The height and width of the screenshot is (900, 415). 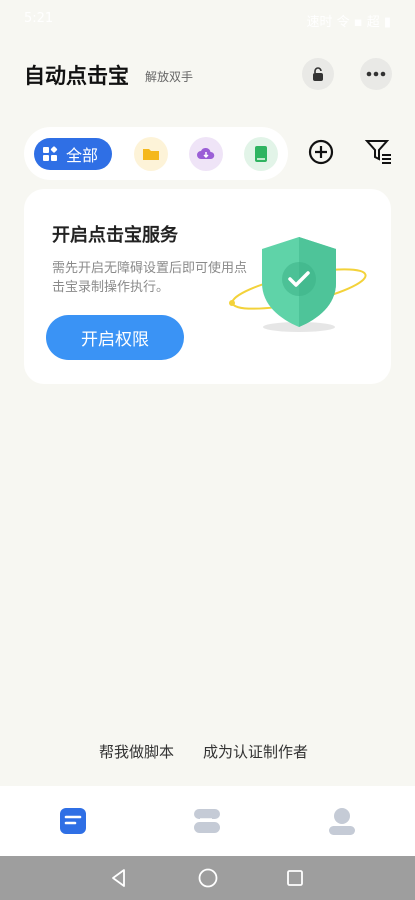 What do you see at coordinates (82, 155) in the screenshot?
I see `tab-all-label: 全部` at bounding box center [82, 155].